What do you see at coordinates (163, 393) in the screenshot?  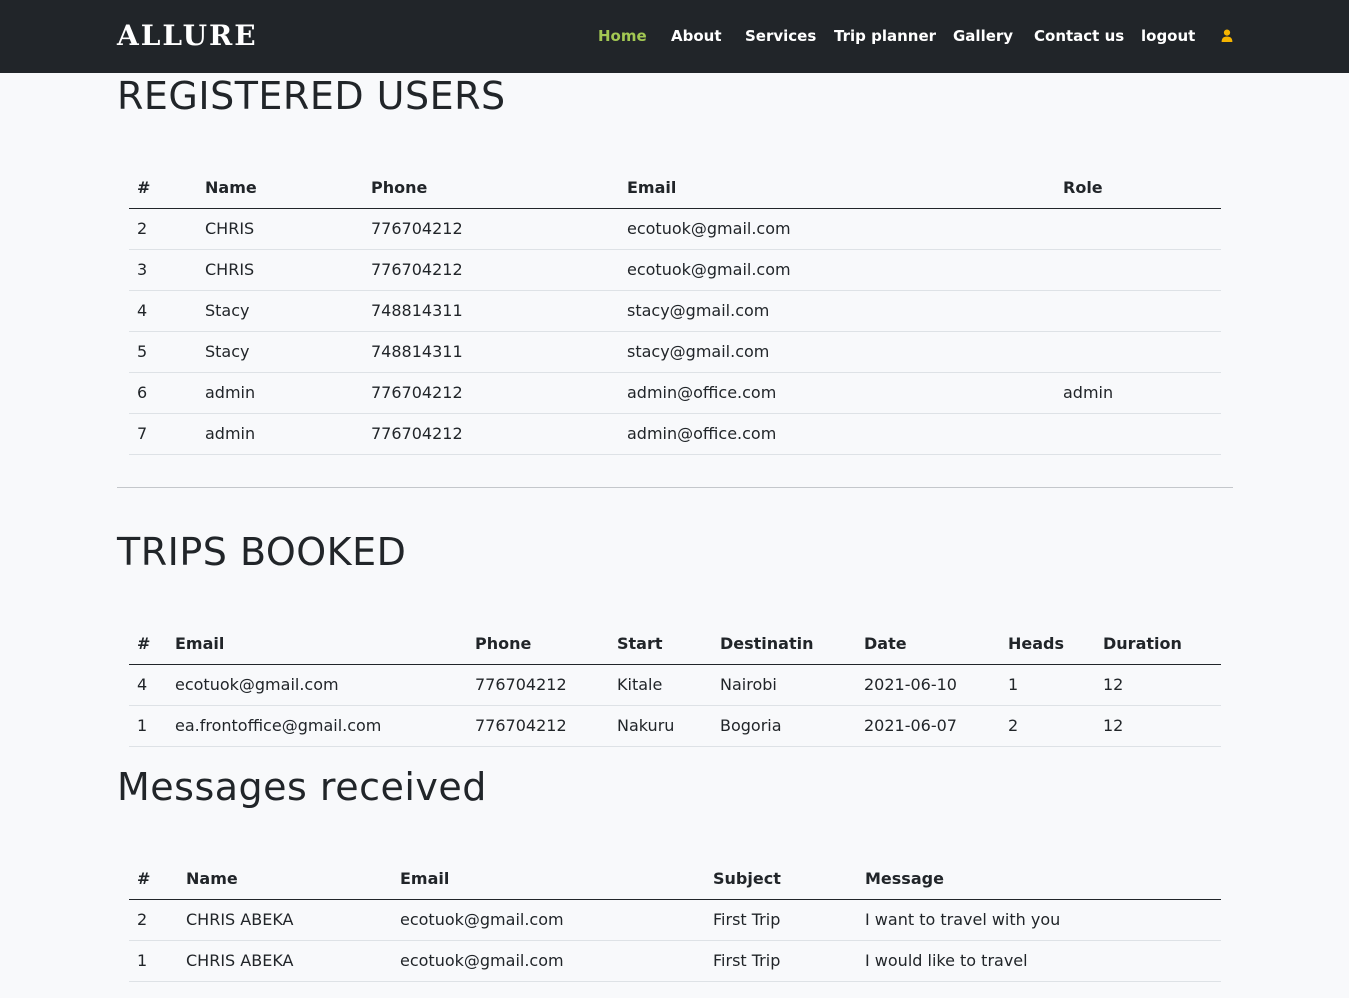 I see `user-id: 6` at bounding box center [163, 393].